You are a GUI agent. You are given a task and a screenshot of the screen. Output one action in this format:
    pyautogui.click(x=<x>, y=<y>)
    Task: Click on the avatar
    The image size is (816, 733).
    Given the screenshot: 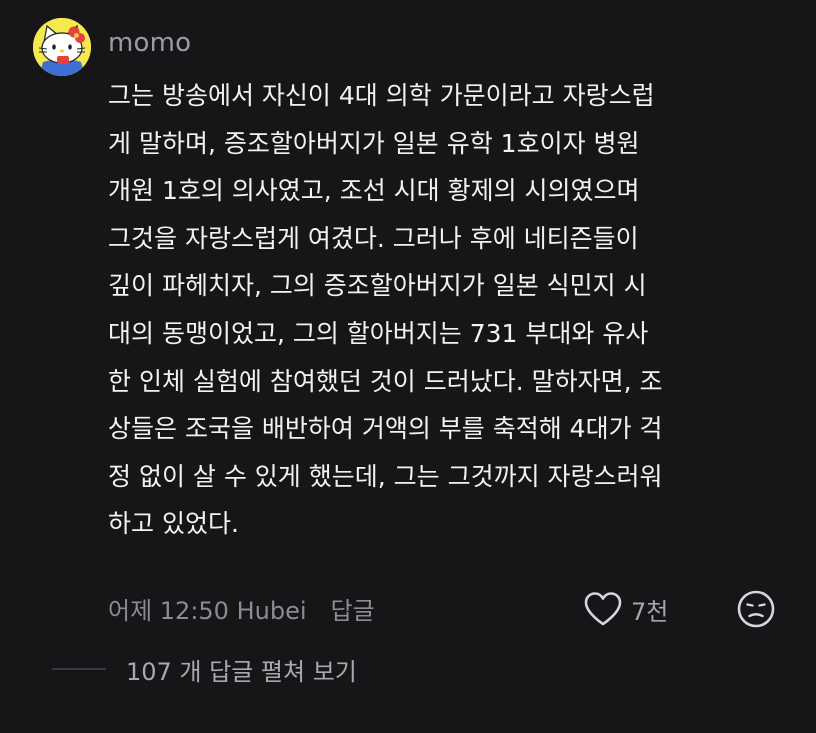 What is the action you would take?
    pyautogui.click(x=62, y=47)
    